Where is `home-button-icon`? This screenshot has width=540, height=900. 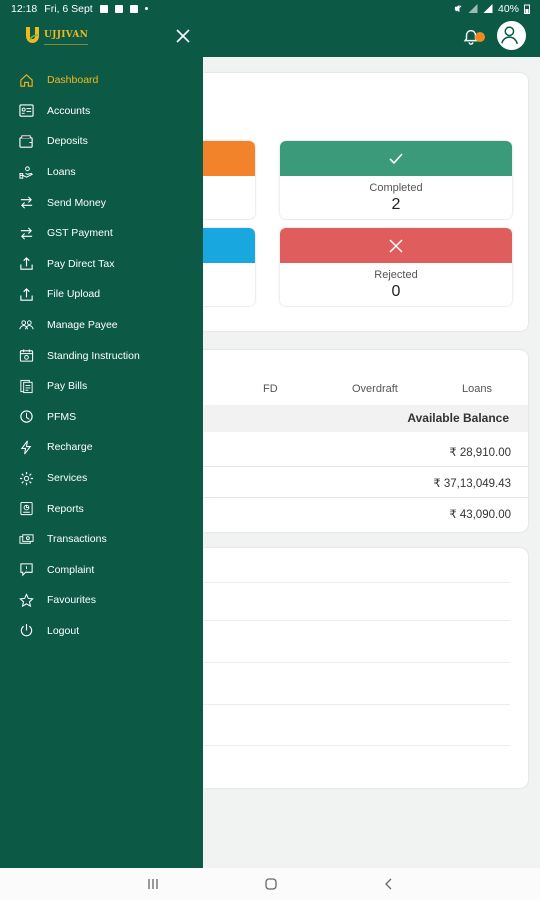 home-button-icon is located at coordinates (271, 884).